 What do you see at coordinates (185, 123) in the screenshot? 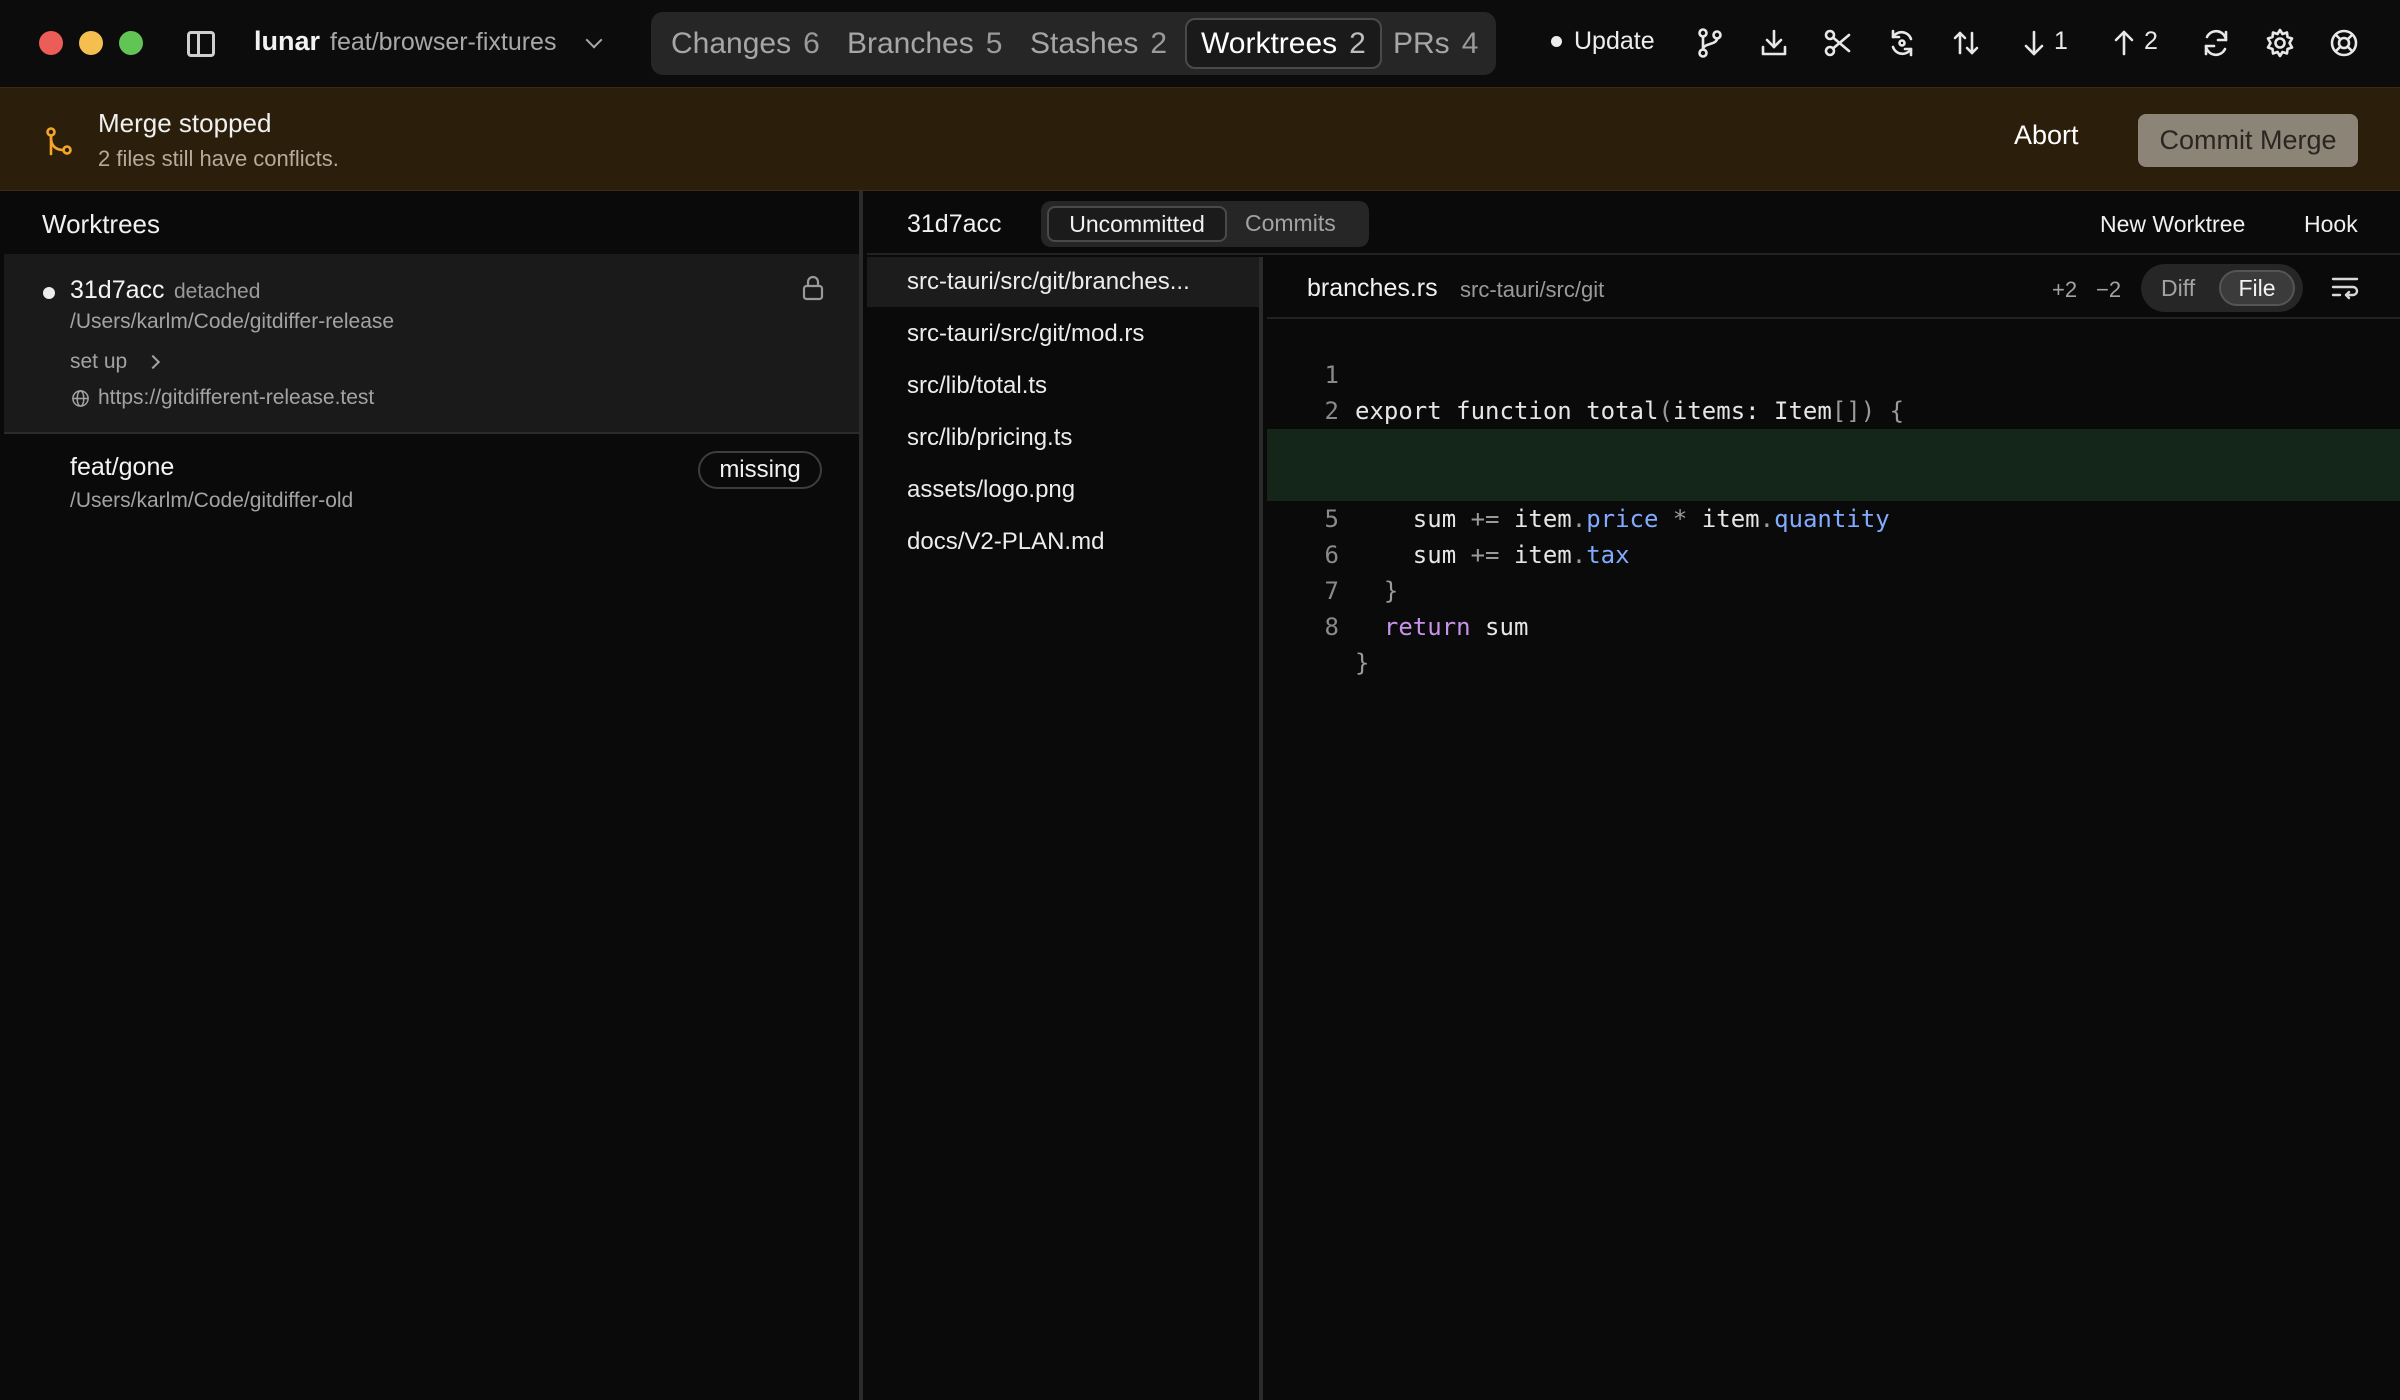
I see `banner-title: Merge stopped` at bounding box center [185, 123].